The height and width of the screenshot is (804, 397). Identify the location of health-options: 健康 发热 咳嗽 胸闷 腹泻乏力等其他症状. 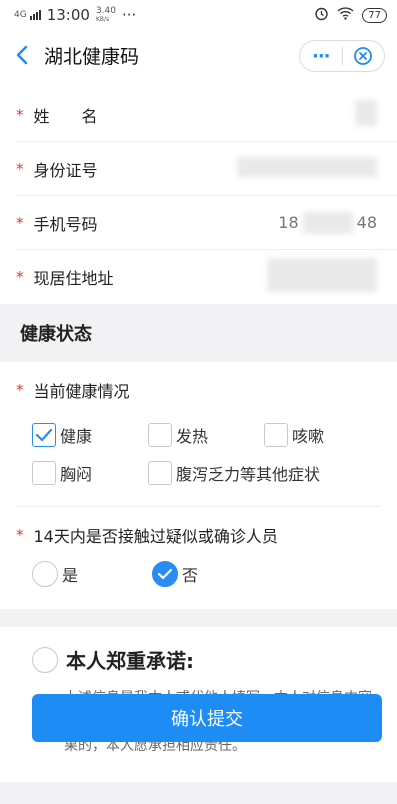
(198, 447).